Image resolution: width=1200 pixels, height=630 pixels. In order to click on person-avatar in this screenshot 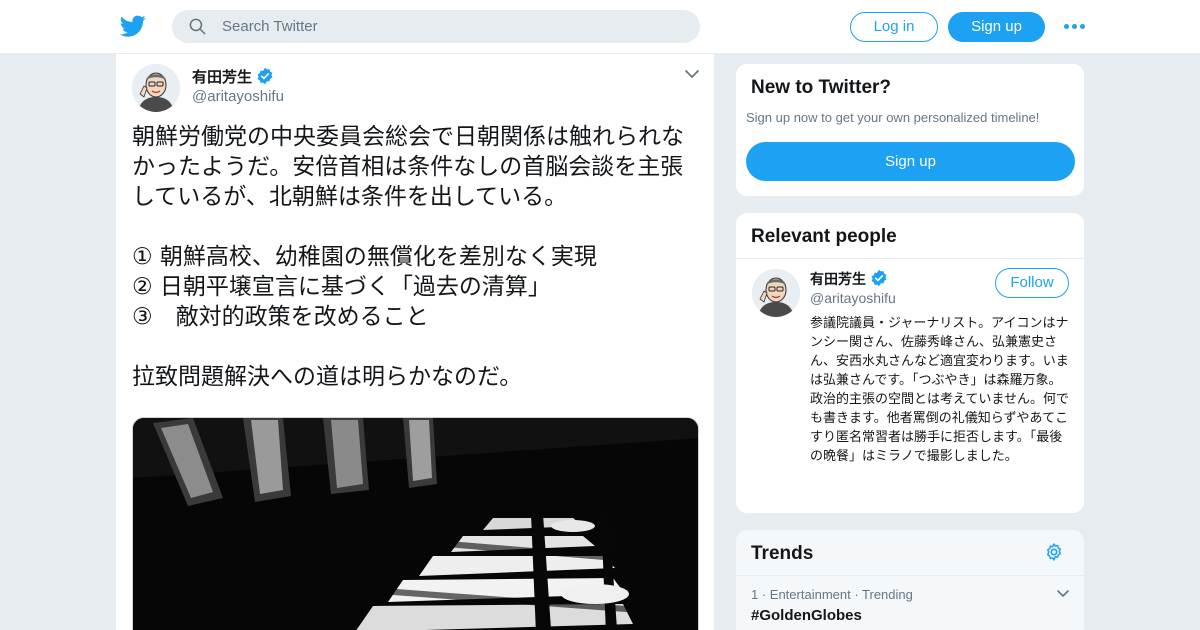, I will do `click(776, 293)`.